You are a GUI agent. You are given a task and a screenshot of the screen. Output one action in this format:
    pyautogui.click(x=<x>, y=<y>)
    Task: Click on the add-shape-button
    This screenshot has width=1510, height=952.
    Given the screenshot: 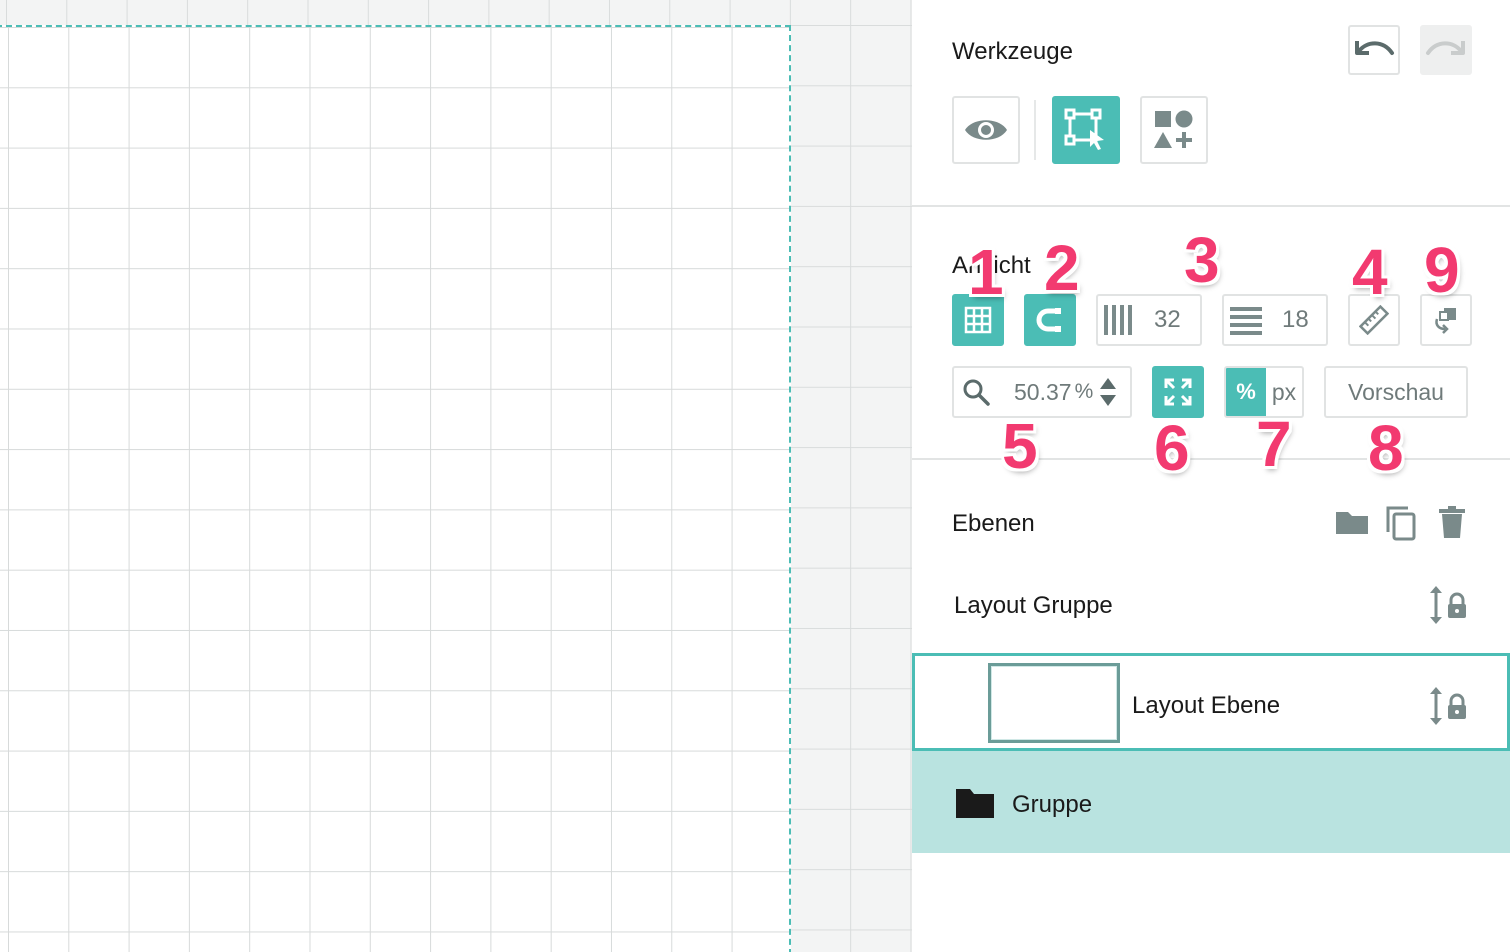 What is the action you would take?
    pyautogui.click(x=1174, y=130)
    